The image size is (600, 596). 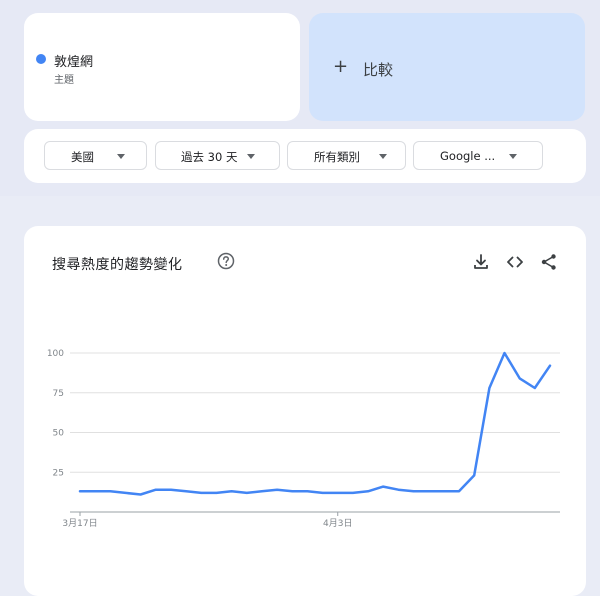 I want to click on period-dropdown: 過去 30 天, so click(x=217, y=155).